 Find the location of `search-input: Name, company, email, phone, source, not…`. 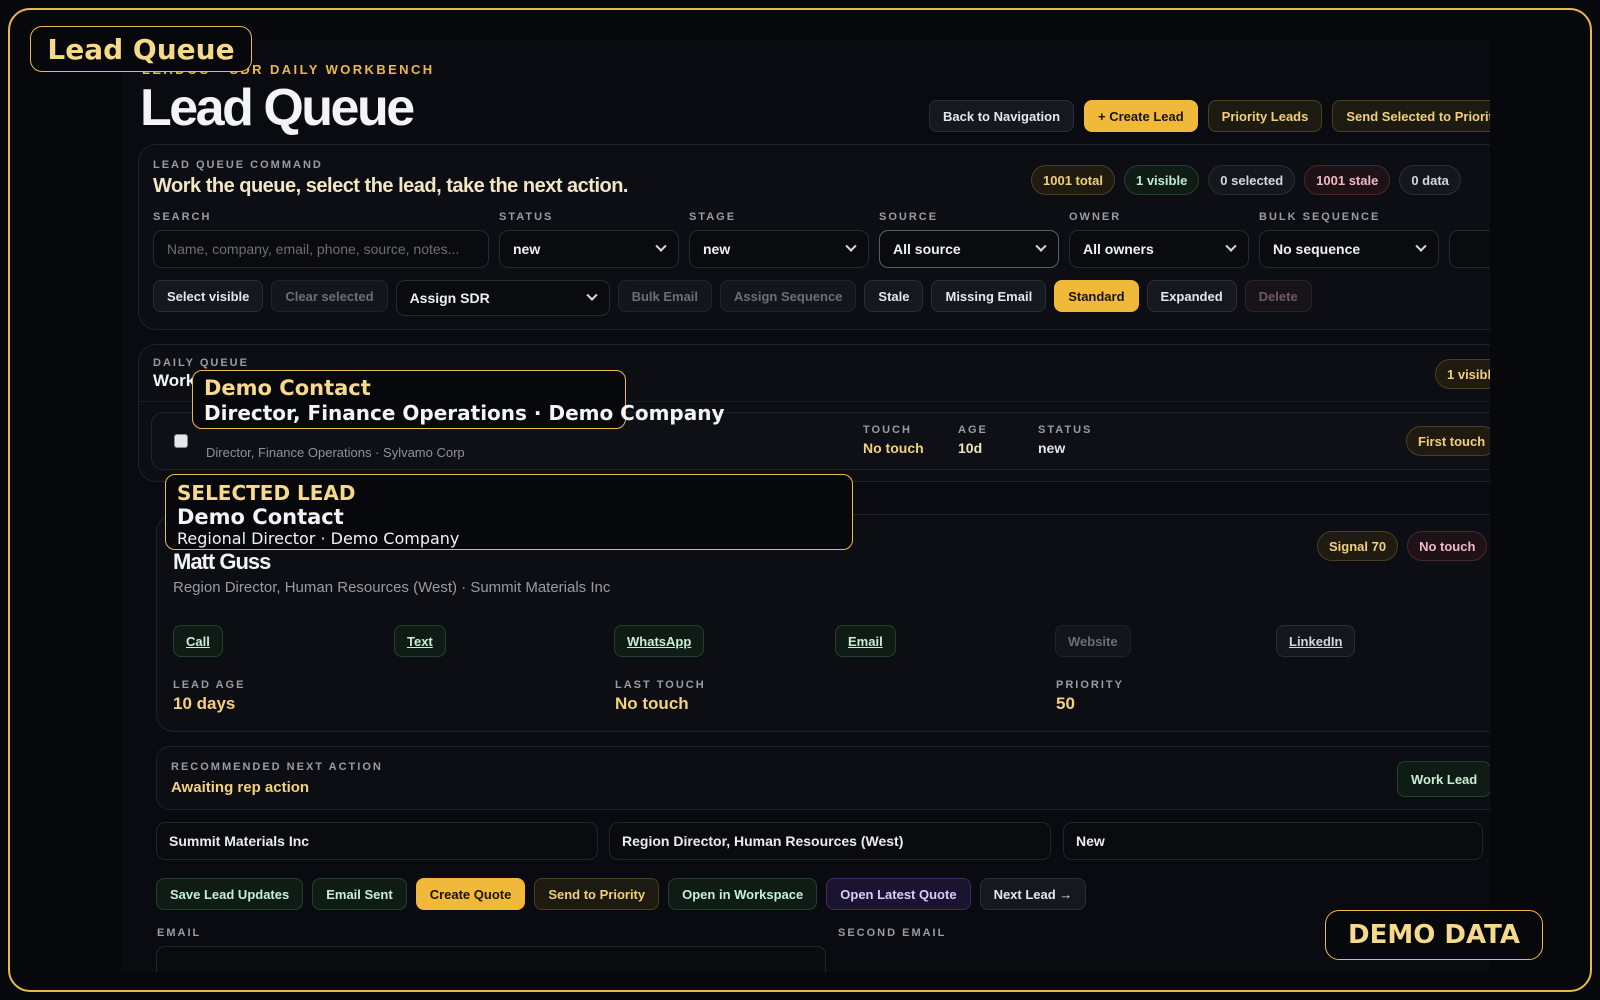

search-input: Name, company, email, phone, source, not… is located at coordinates (321, 249).